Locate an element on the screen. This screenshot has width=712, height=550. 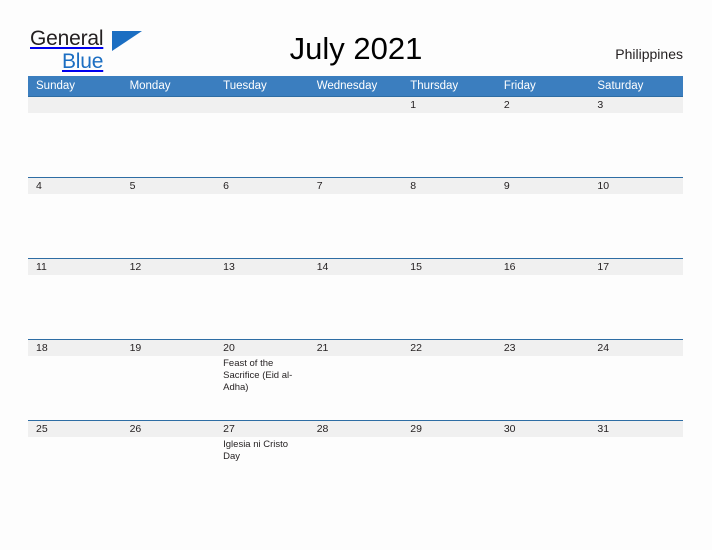
weekday-header-sunday: Sunday is located at coordinates (75, 86).